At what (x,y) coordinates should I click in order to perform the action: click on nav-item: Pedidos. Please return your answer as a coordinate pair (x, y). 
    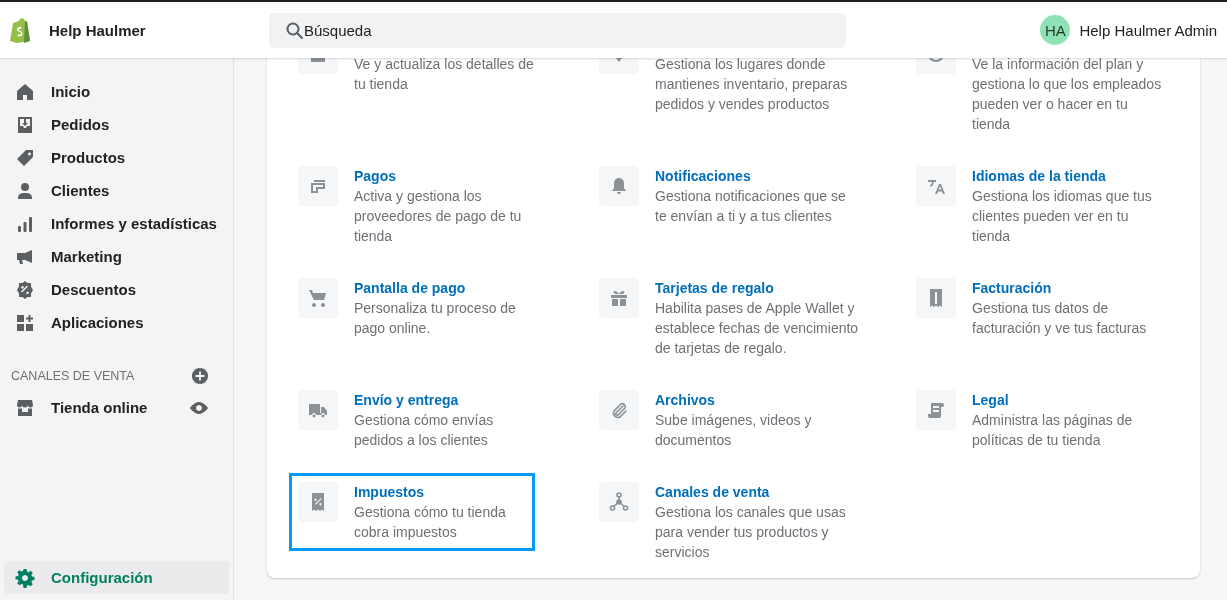
    Looking at the image, I should click on (116, 124).